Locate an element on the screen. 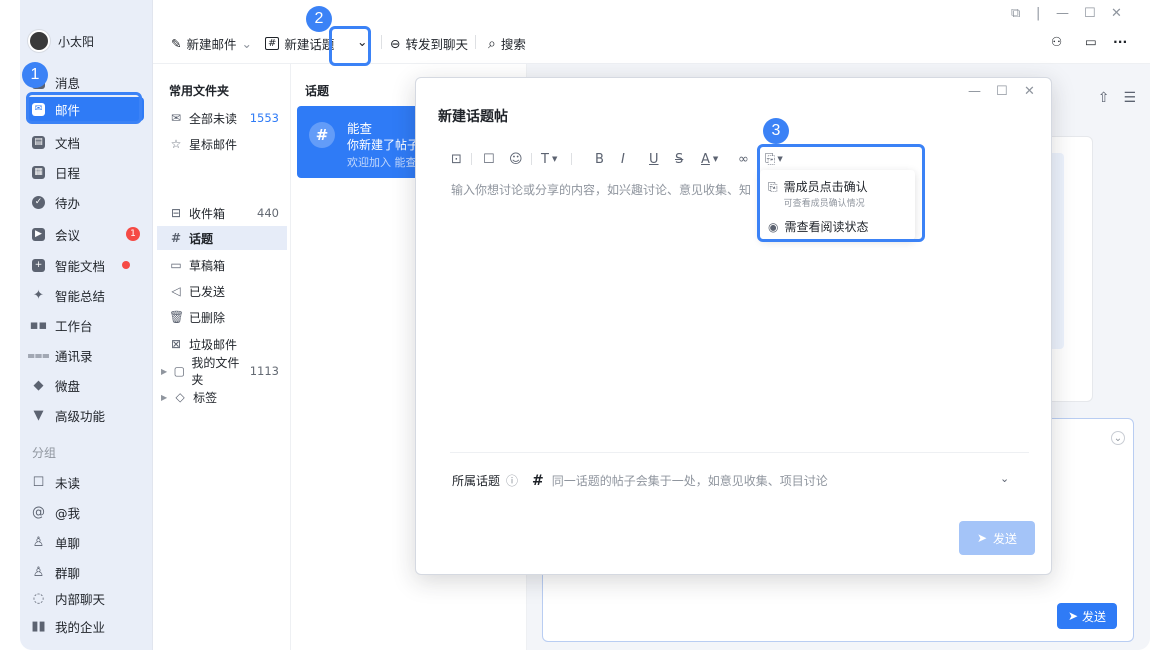 The height and width of the screenshot is (655, 1150). nav-label: 内部聊天 is located at coordinates (80, 599).